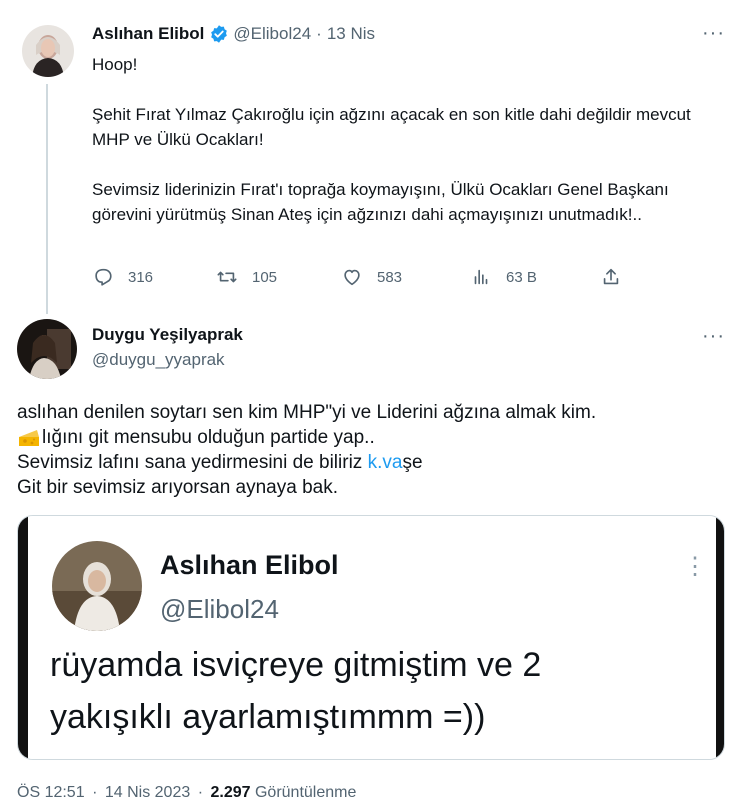 The height and width of the screenshot is (808, 737). Describe the element at coordinates (390, 277) in the screenshot. I see `like-count: 583` at that location.